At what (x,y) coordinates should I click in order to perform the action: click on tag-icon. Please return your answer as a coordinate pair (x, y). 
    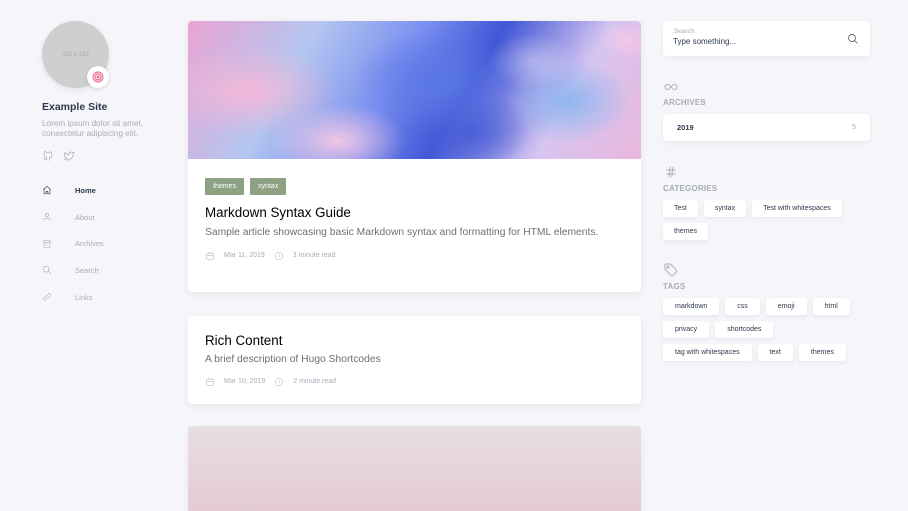
    Looking at the image, I should click on (671, 272).